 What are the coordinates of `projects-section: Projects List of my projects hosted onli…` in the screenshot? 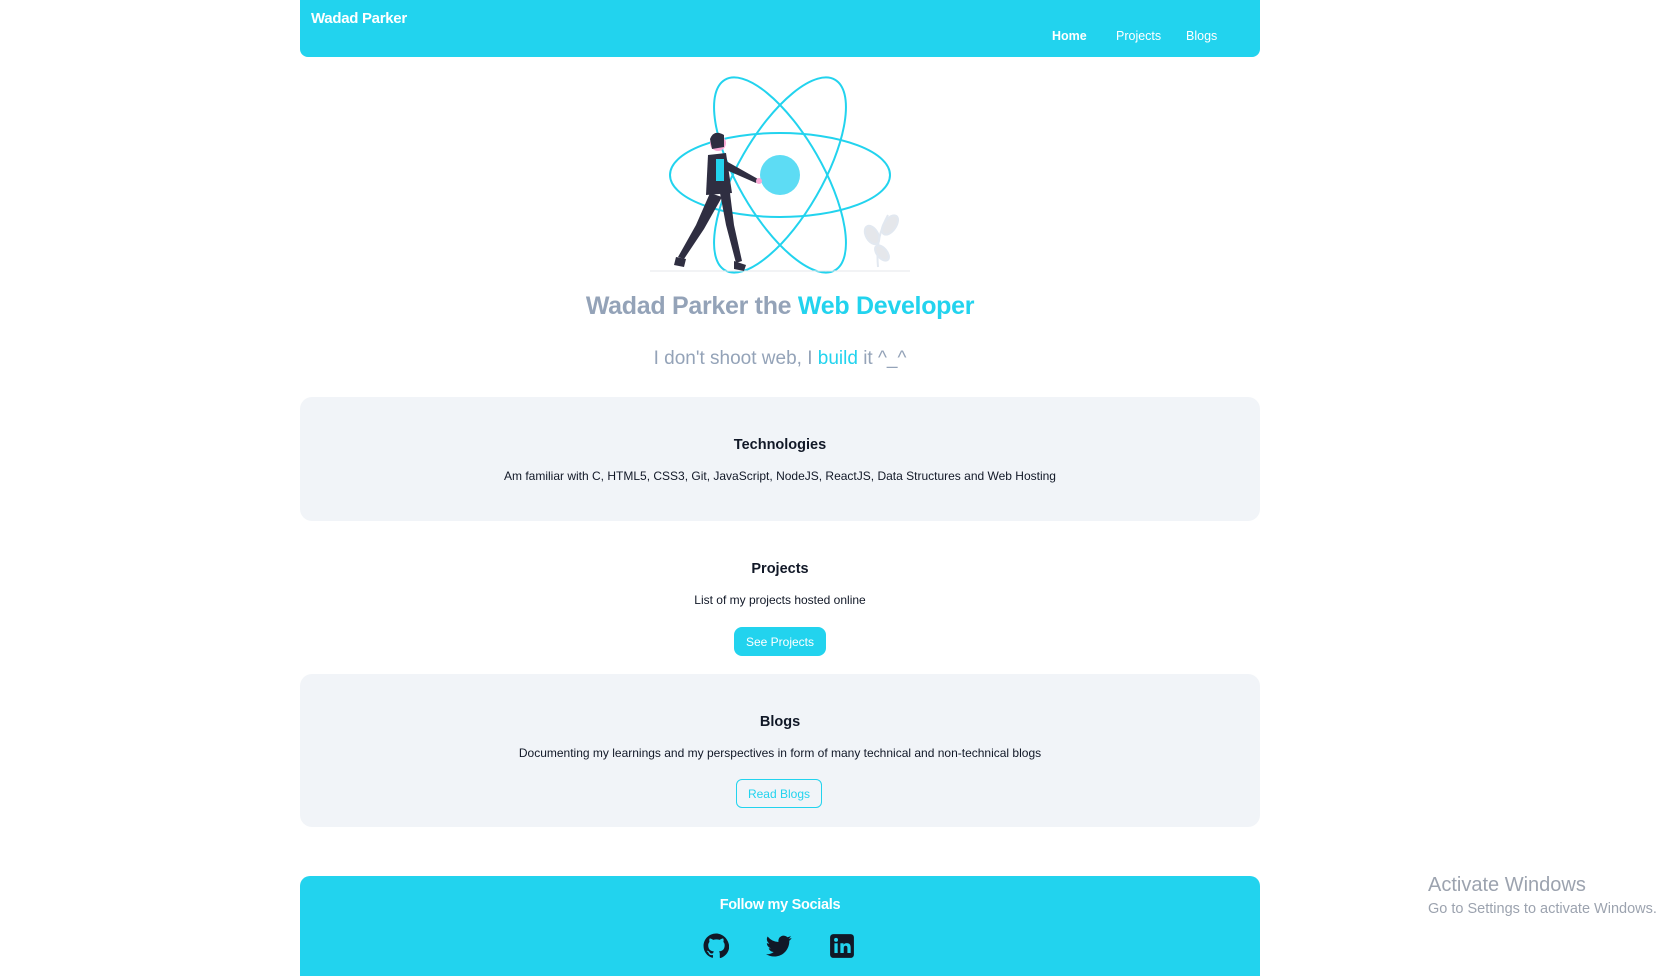 It's located at (780, 605).